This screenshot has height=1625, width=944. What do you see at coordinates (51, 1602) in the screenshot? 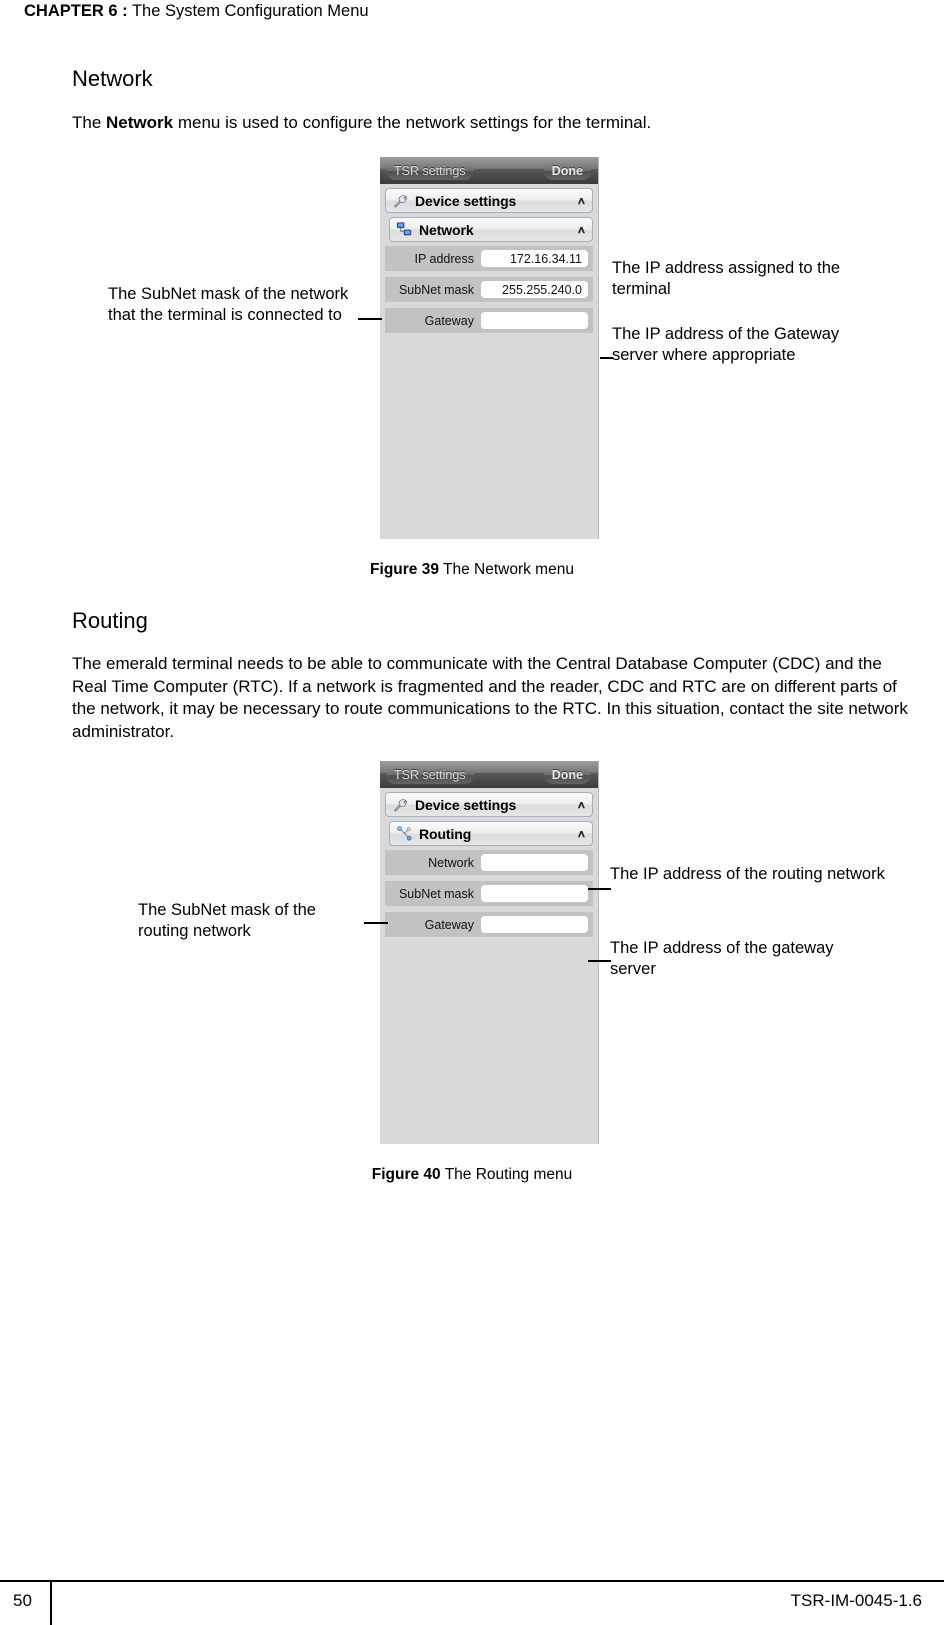
I see `footer-separator` at bounding box center [51, 1602].